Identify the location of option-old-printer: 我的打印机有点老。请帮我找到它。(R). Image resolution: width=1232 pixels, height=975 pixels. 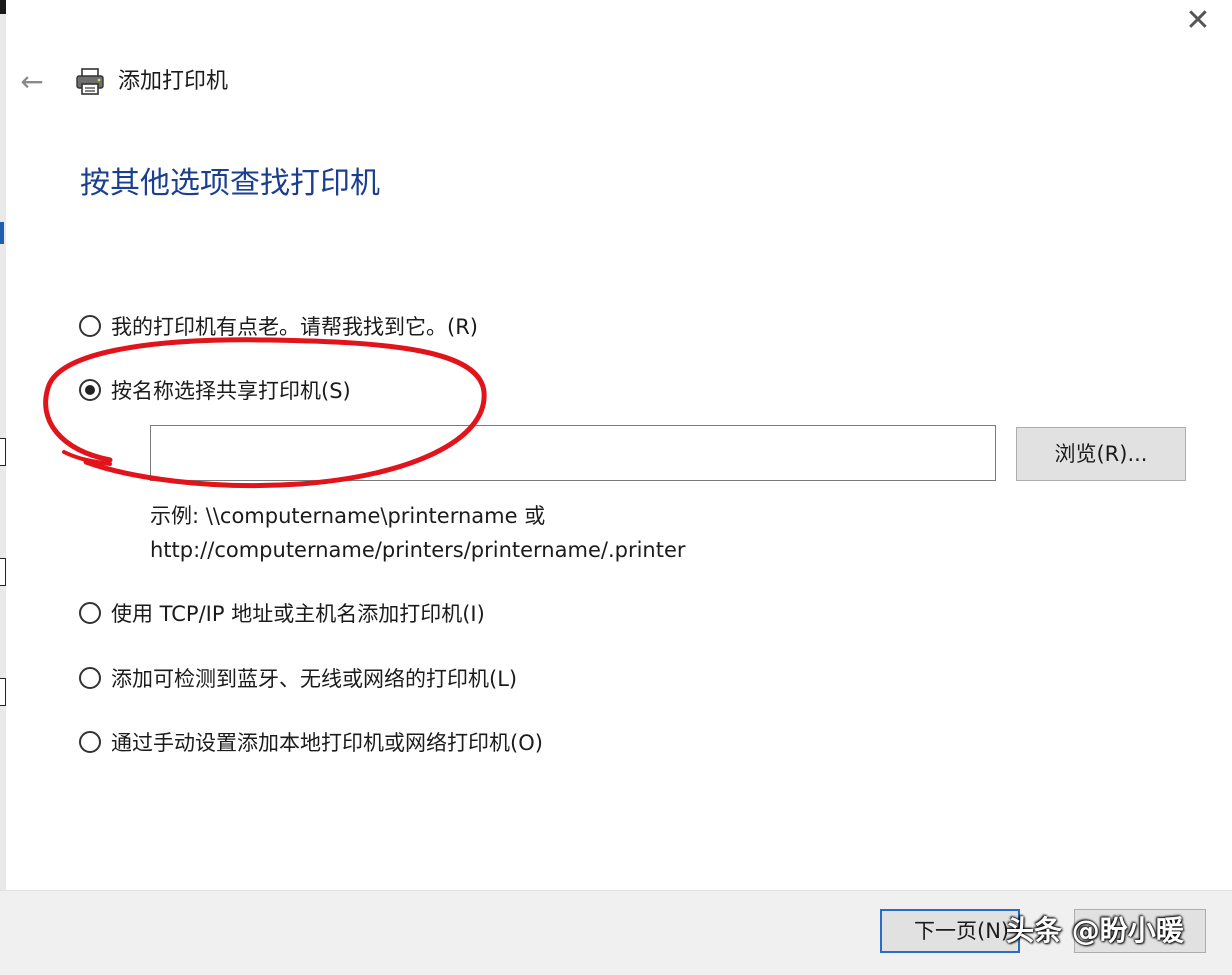
(278, 326).